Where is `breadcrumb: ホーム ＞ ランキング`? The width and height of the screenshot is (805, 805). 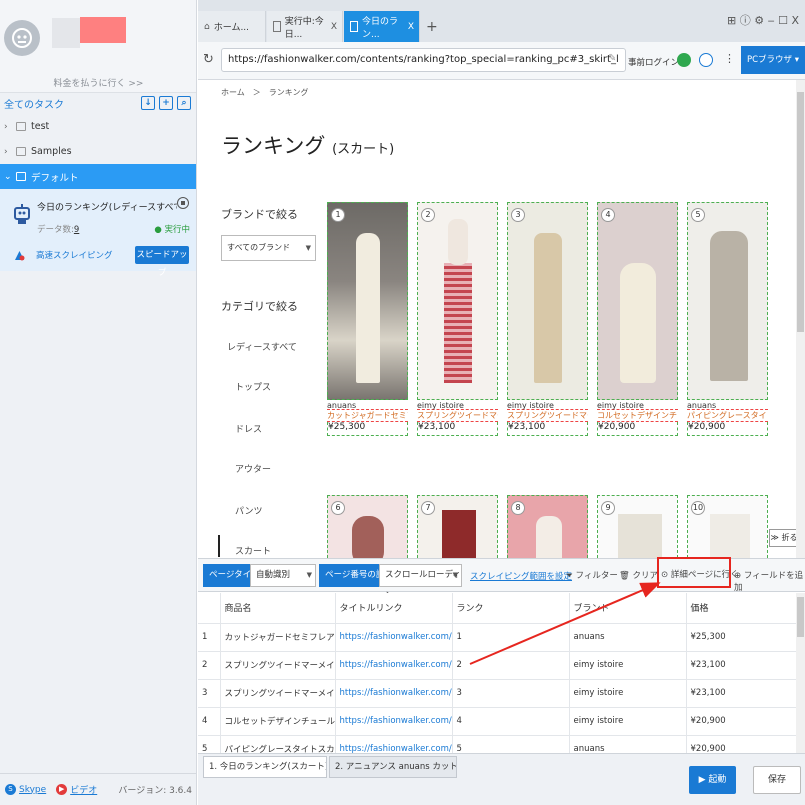 breadcrumb: ホーム ＞ ランキング is located at coordinates (265, 92).